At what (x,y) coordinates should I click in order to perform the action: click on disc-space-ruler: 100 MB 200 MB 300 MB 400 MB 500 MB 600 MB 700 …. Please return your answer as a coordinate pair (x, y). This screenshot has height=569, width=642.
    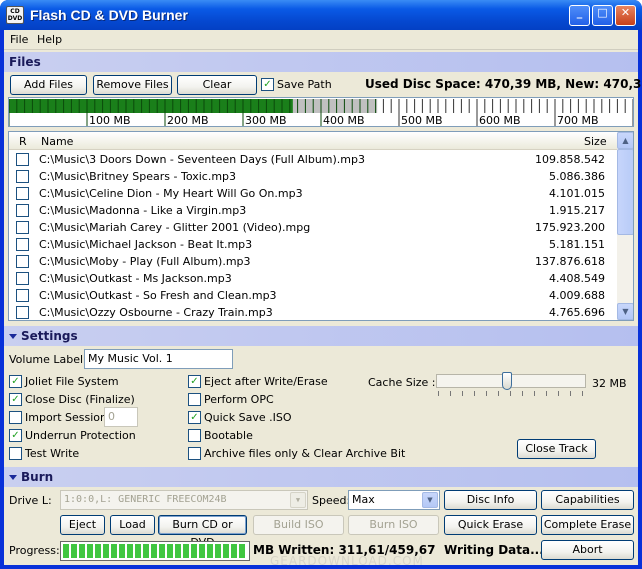
    Looking at the image, I should click on (321, 112).